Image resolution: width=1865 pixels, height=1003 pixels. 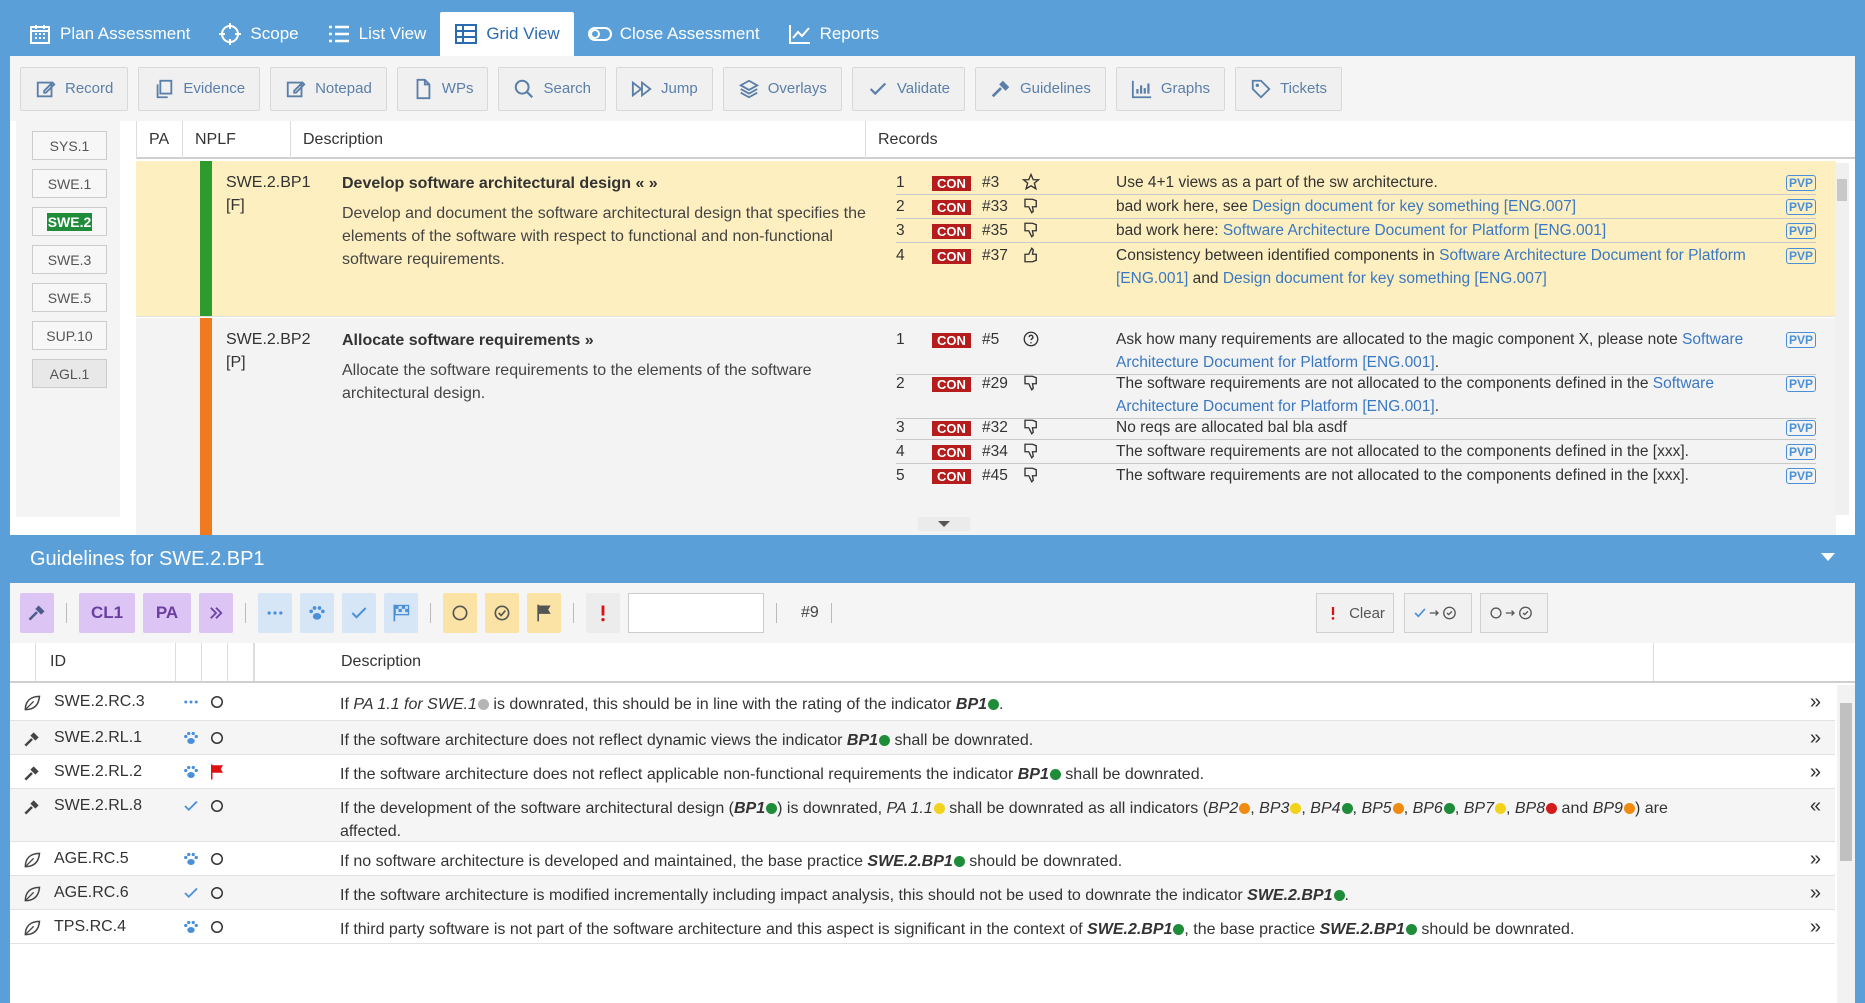 What do you see at coordinates (328, 88) in the screenshot?
I see `notepad-button: Notepad` at bounding box center [328, 88].